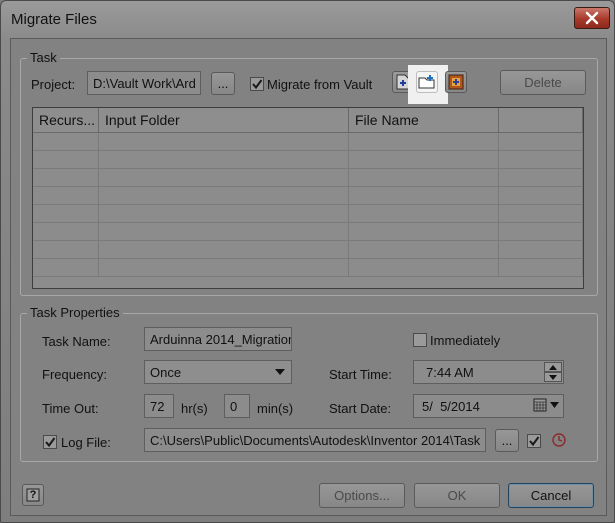 This screenshot has width=615, height=523. Describe the element at coordinates (75, 374) in the screenshot. I see `frequency-label: Frequency:` at that location.